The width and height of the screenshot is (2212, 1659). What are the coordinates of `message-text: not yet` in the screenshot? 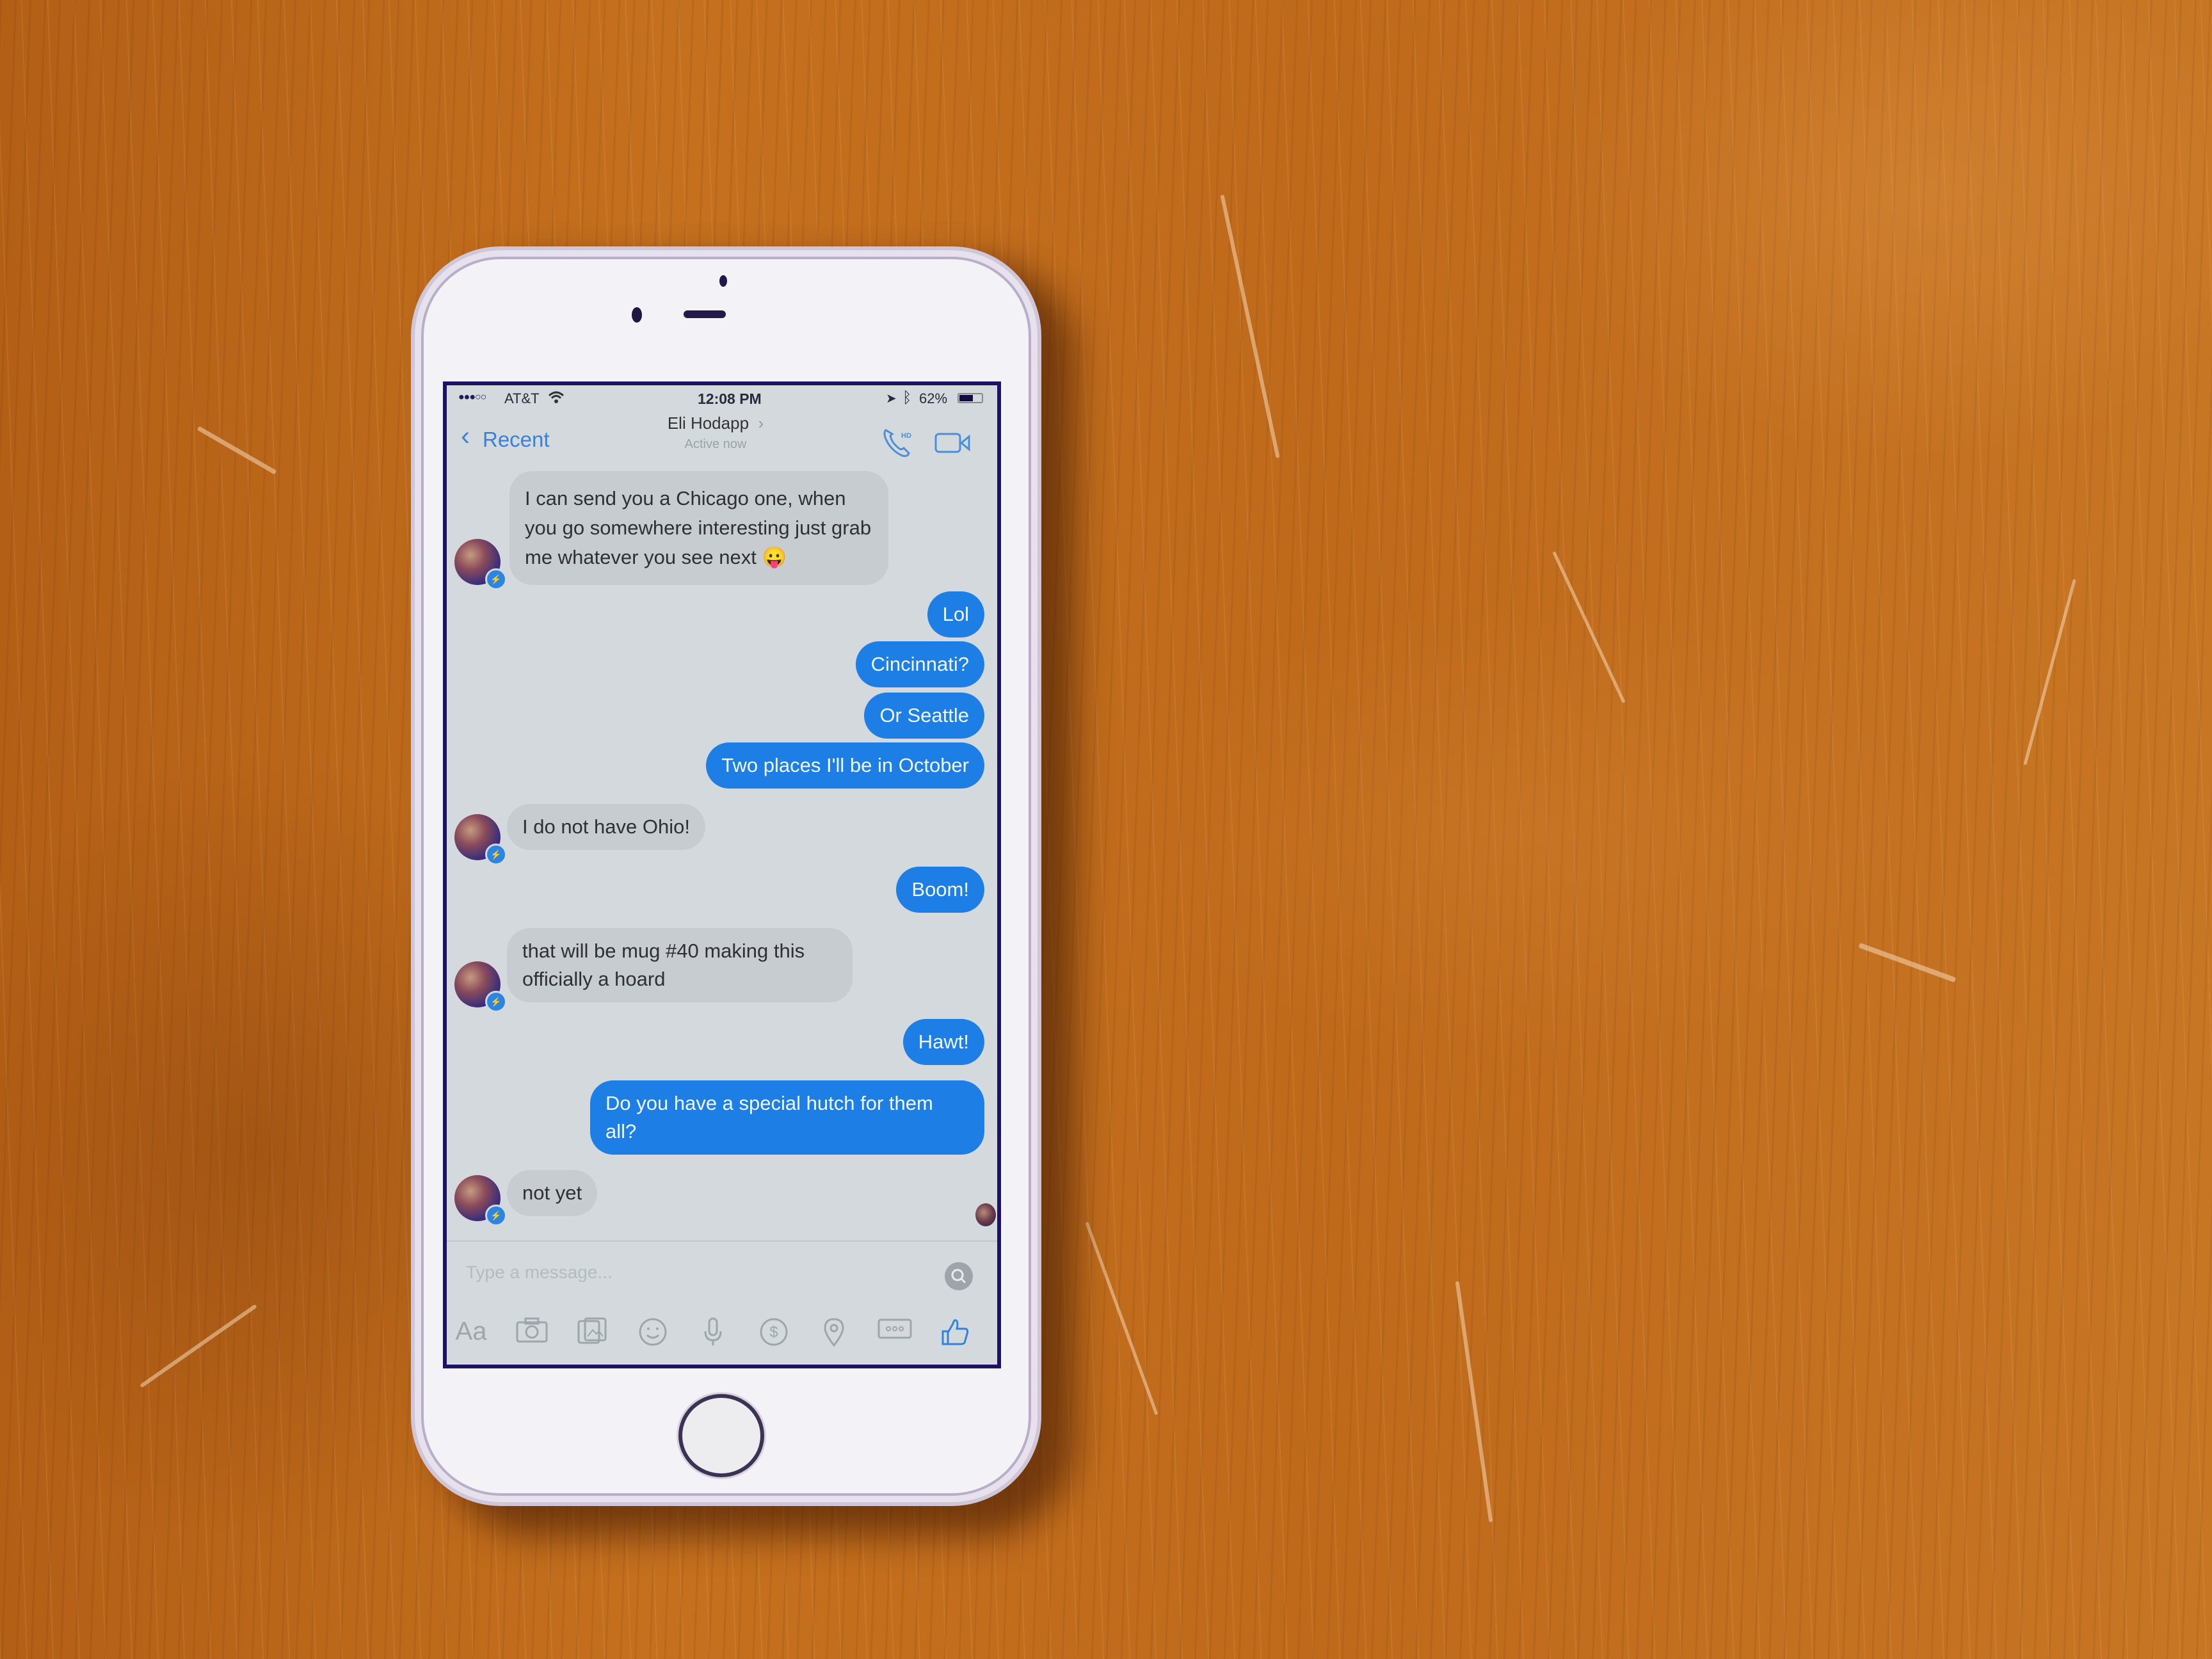 It's located at (552, 1193).